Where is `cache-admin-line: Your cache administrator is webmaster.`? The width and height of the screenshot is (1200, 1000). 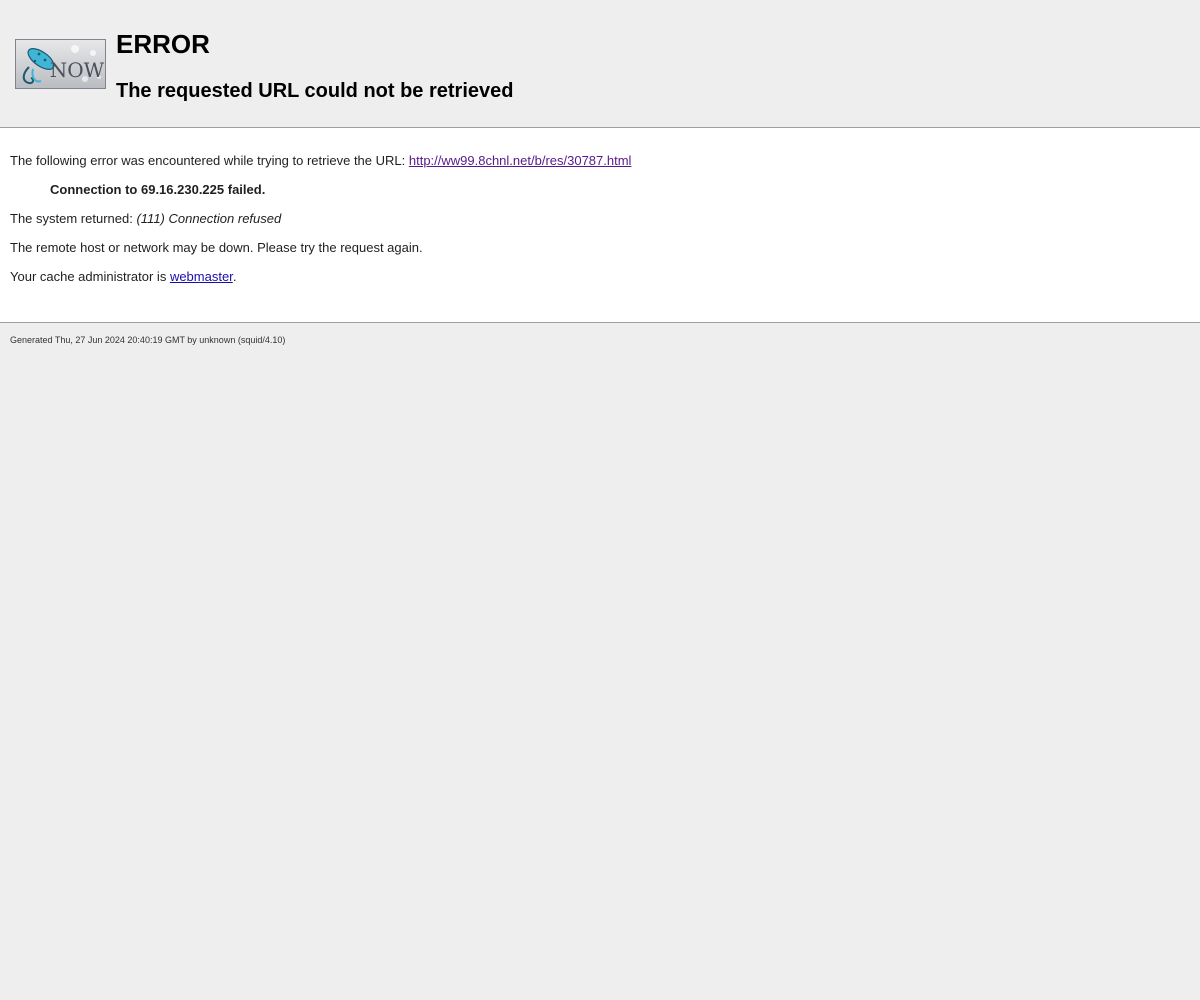 cache-admin-line: Your cache administrator is webmaster. is located at coordinates (123, 277).